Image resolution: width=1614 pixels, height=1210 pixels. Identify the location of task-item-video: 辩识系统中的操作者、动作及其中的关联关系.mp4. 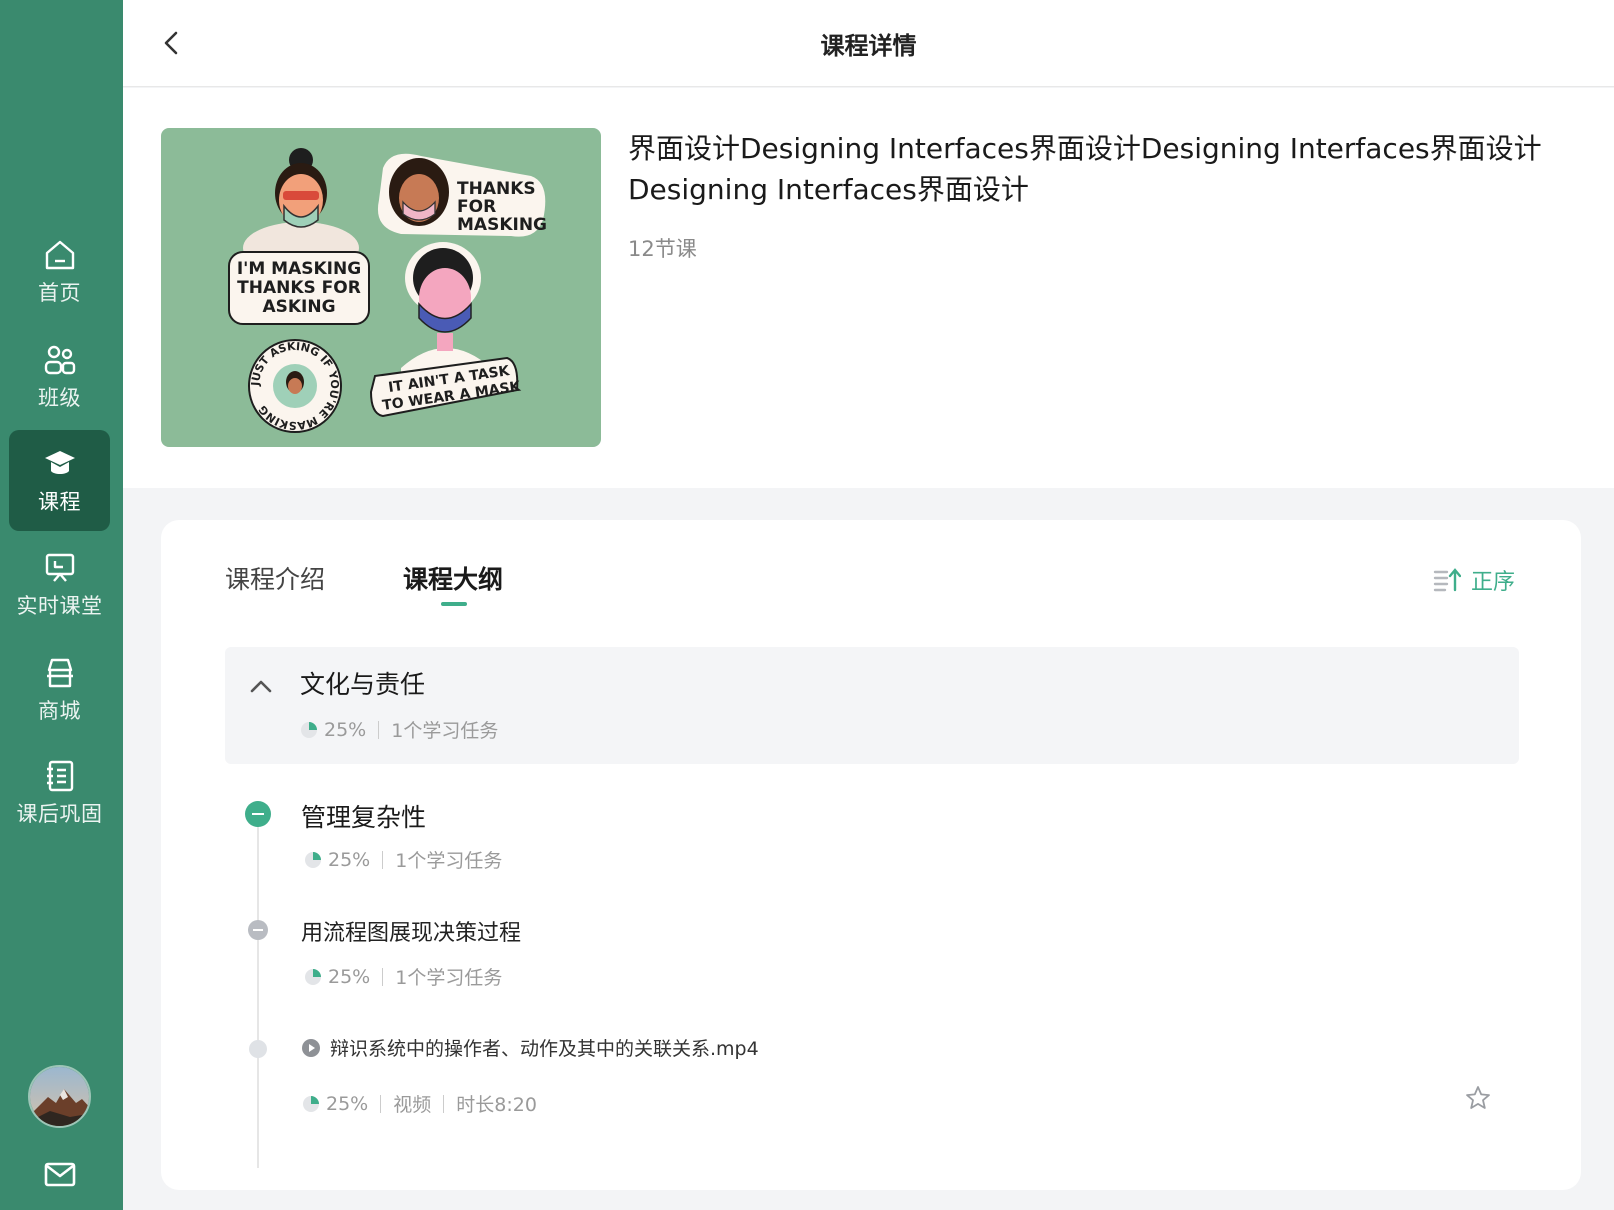
(530, 1047).